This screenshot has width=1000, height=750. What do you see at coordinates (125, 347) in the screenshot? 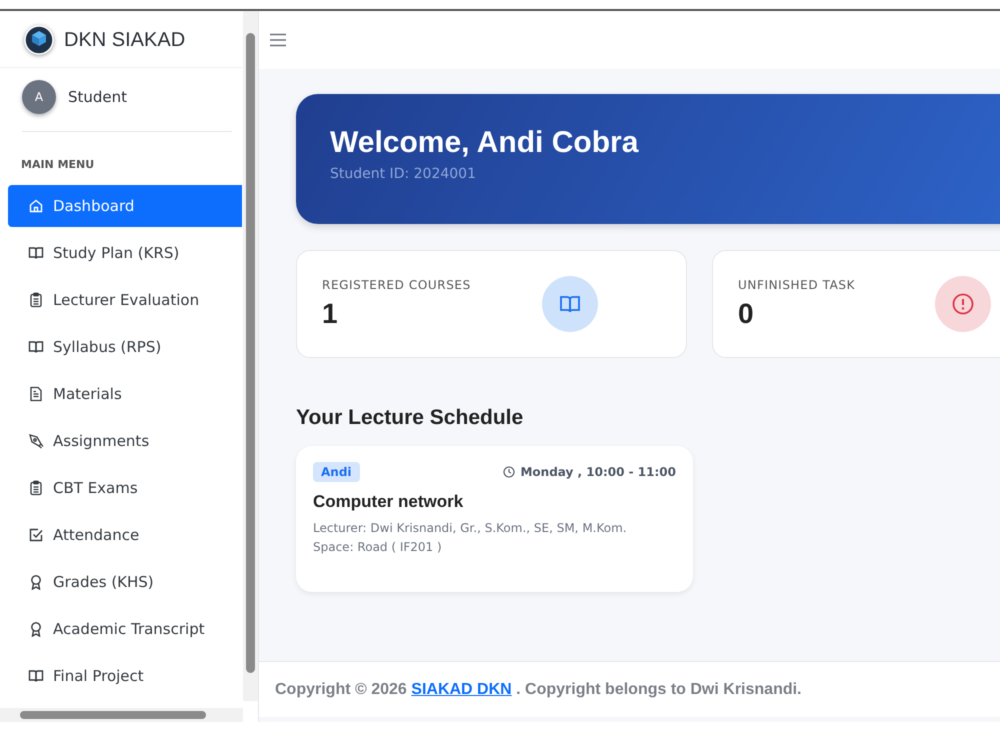
I see `sidebar-item: Syllabus (RPS)` at bounding box center [125, 347].